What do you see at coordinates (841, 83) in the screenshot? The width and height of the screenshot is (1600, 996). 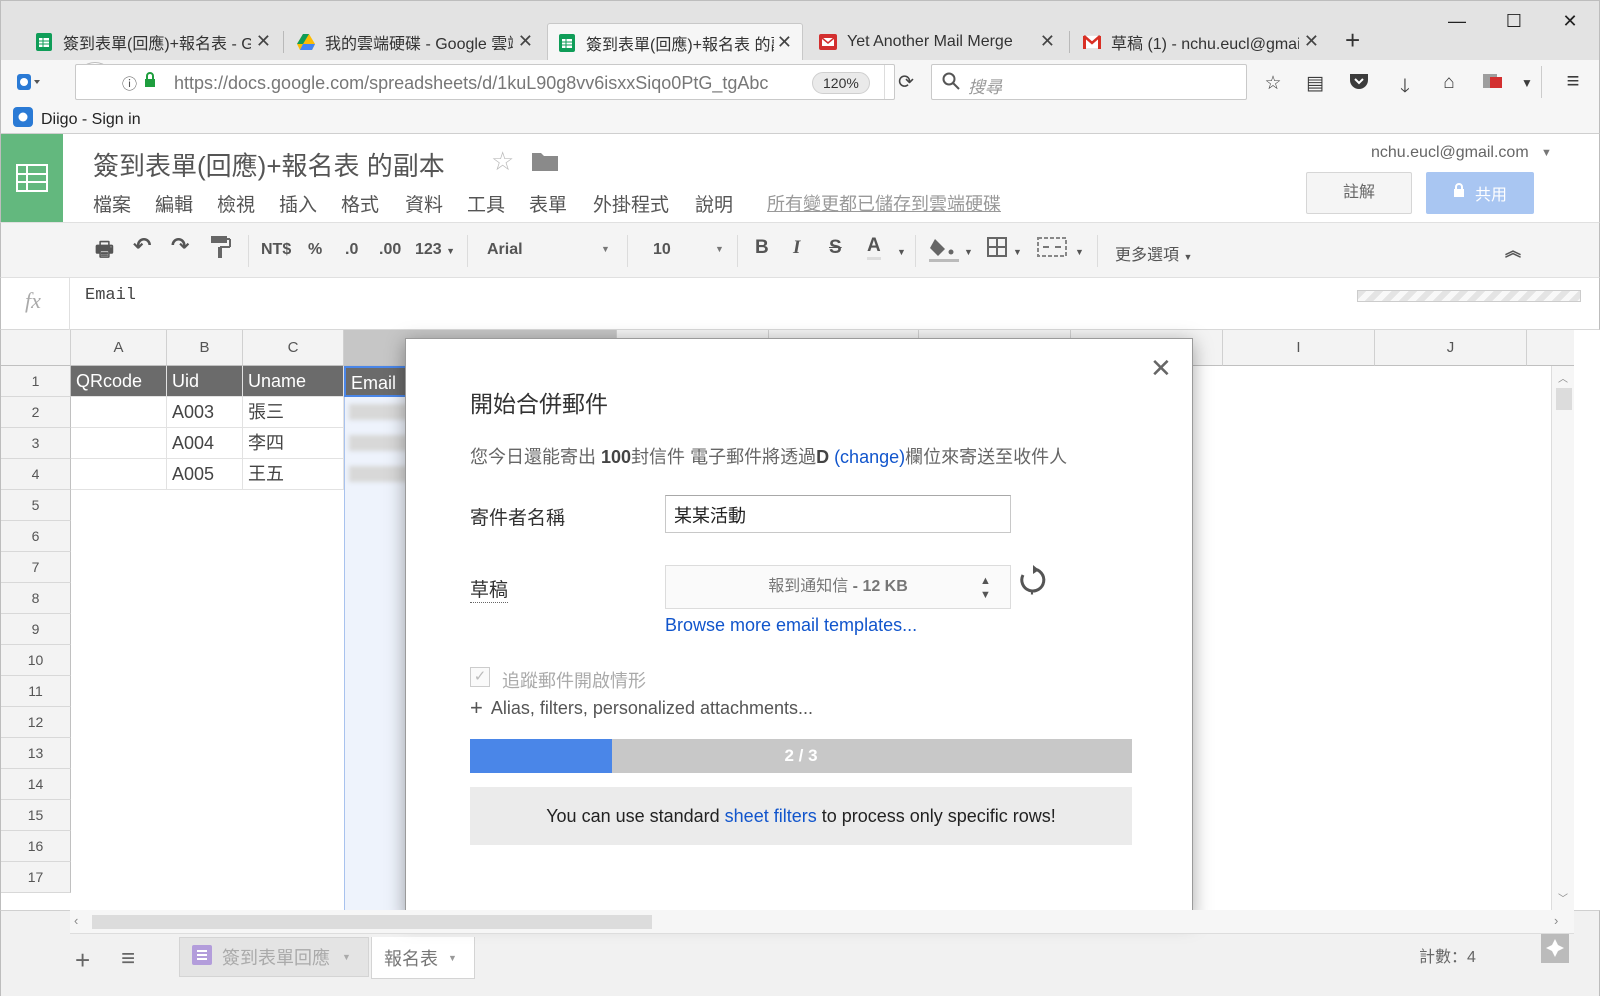 I see `zoom-indicator: 120%` at bounding box center [841, 83].